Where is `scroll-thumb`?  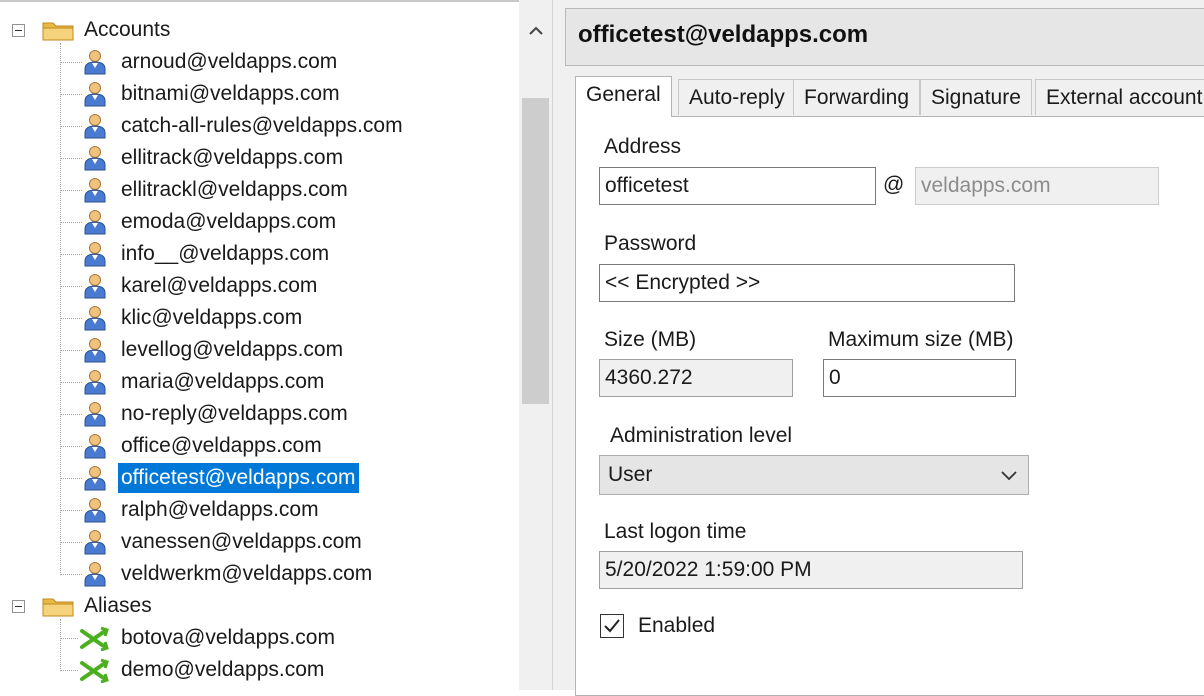
scroll-thumb is located at coordinates (535, 251).